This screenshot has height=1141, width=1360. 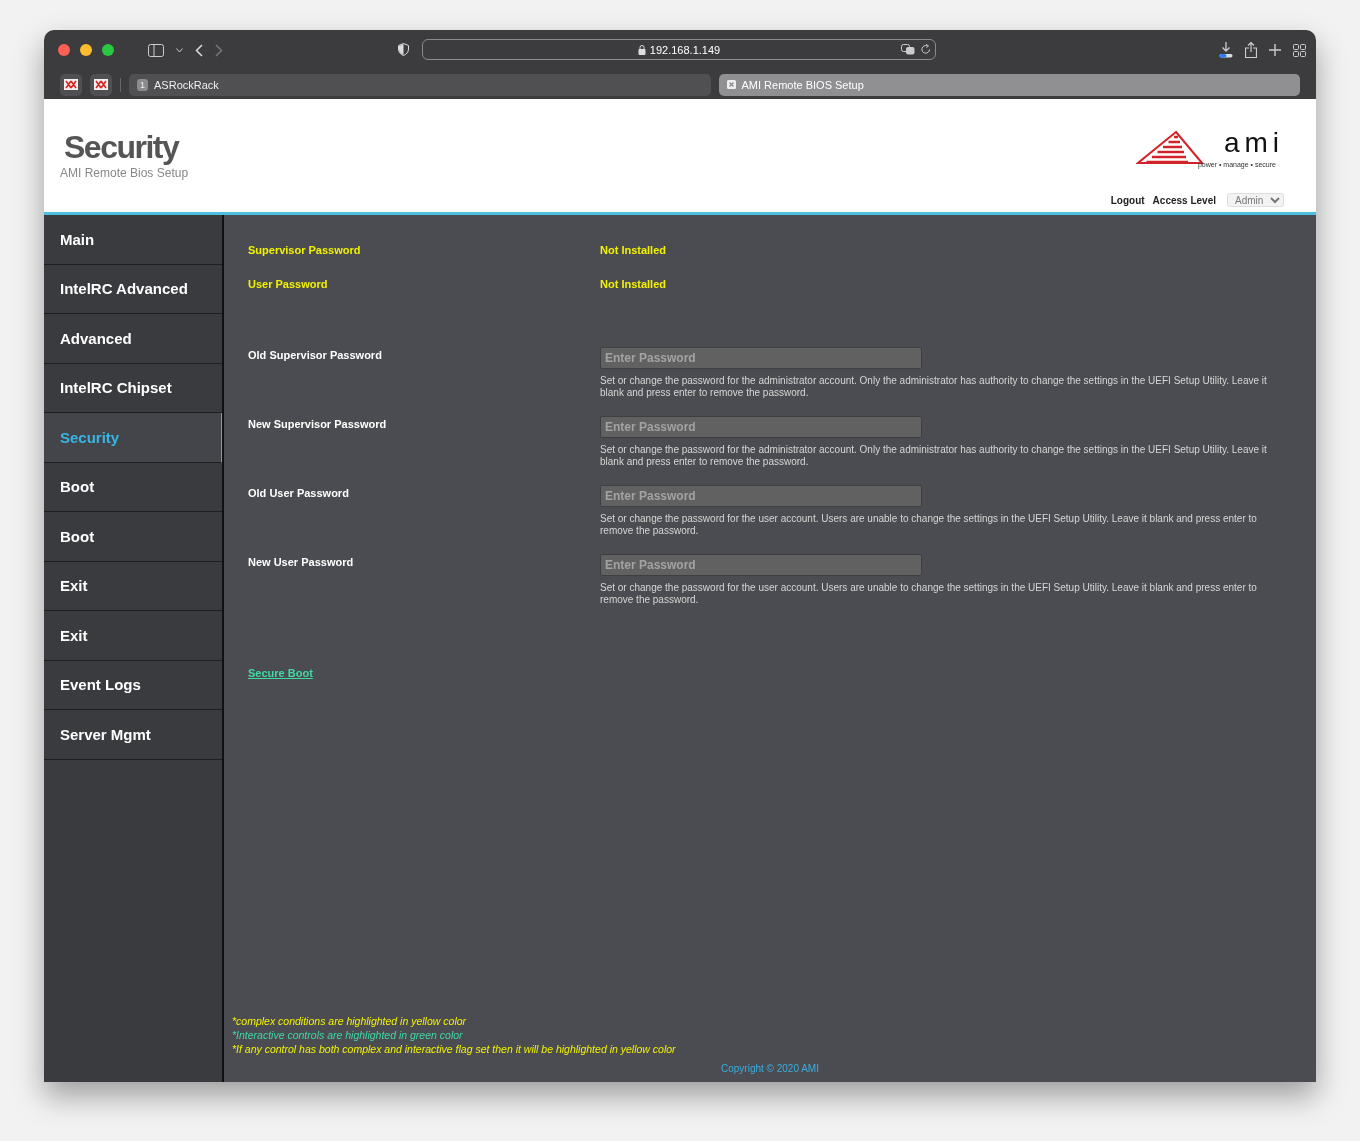 I want to click on secure-boot-link: Secure Boot, so click(x=280, y=673).